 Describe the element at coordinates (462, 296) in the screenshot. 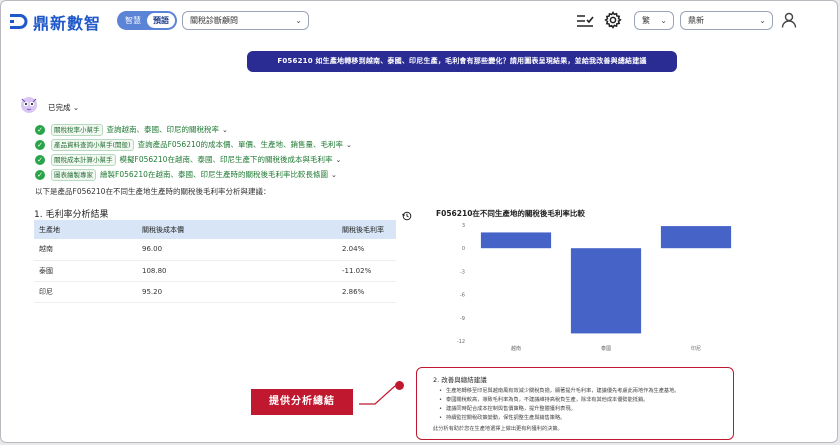

I see `y-tick-label: -6` at that location.